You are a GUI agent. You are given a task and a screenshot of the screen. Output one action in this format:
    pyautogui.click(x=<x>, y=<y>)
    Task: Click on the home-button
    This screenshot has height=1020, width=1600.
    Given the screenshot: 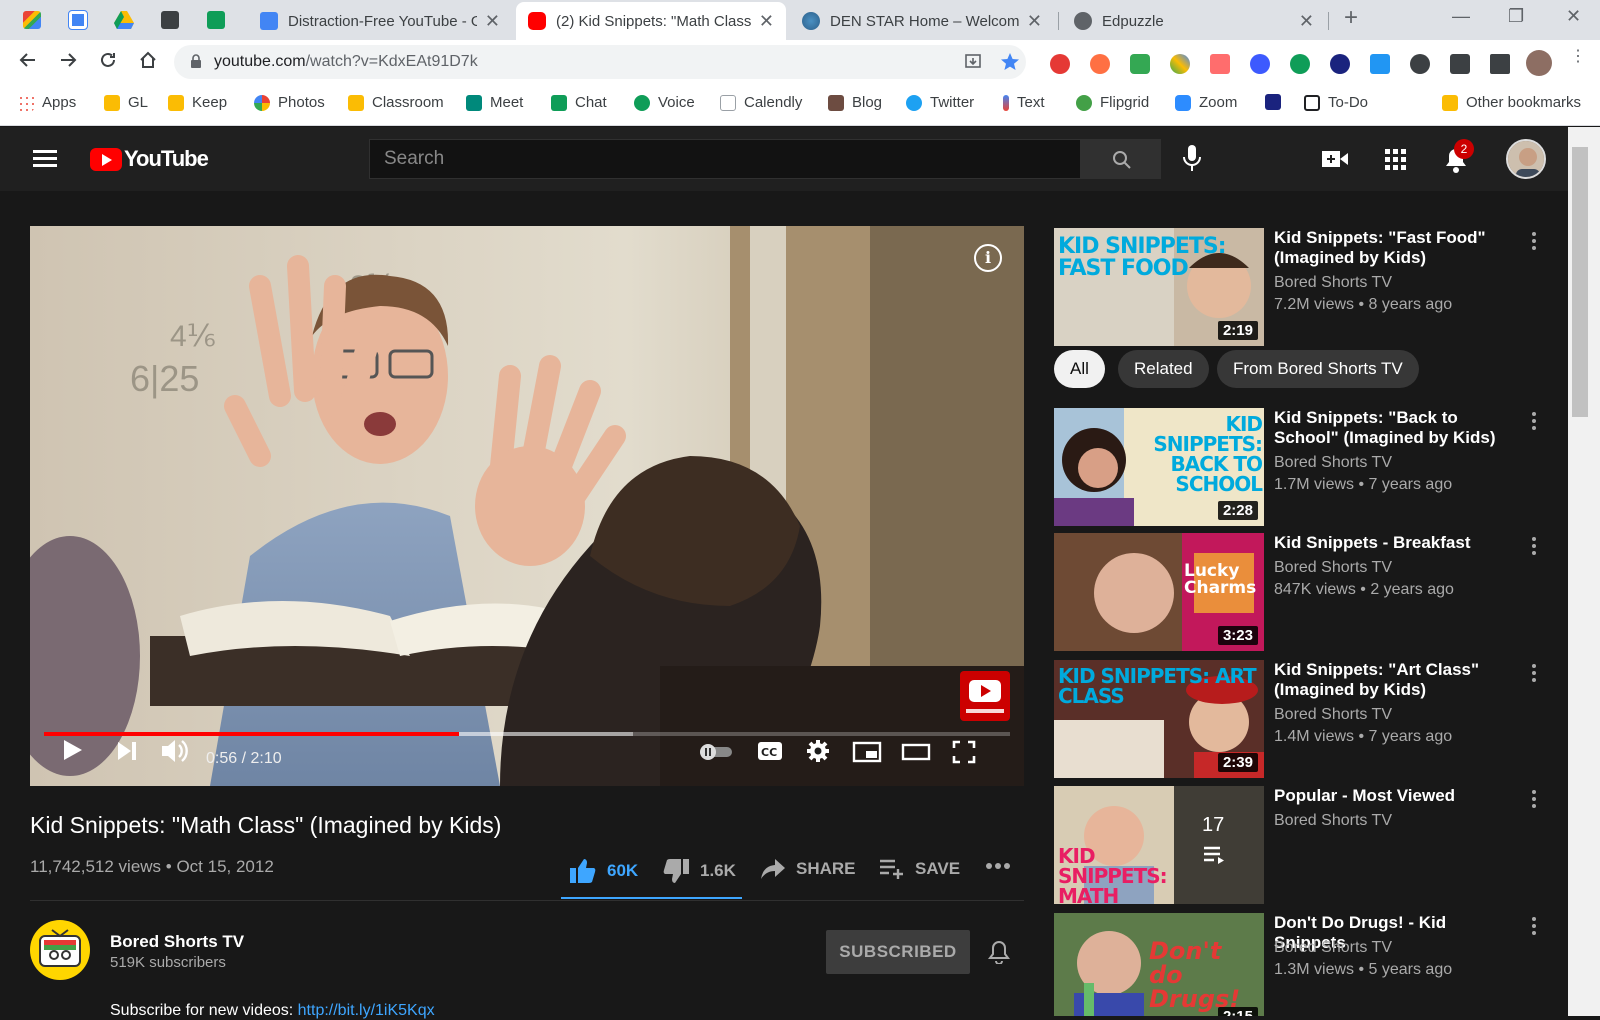 What is the action you would take?
    pyautogui.click(x=148, y=62)
    